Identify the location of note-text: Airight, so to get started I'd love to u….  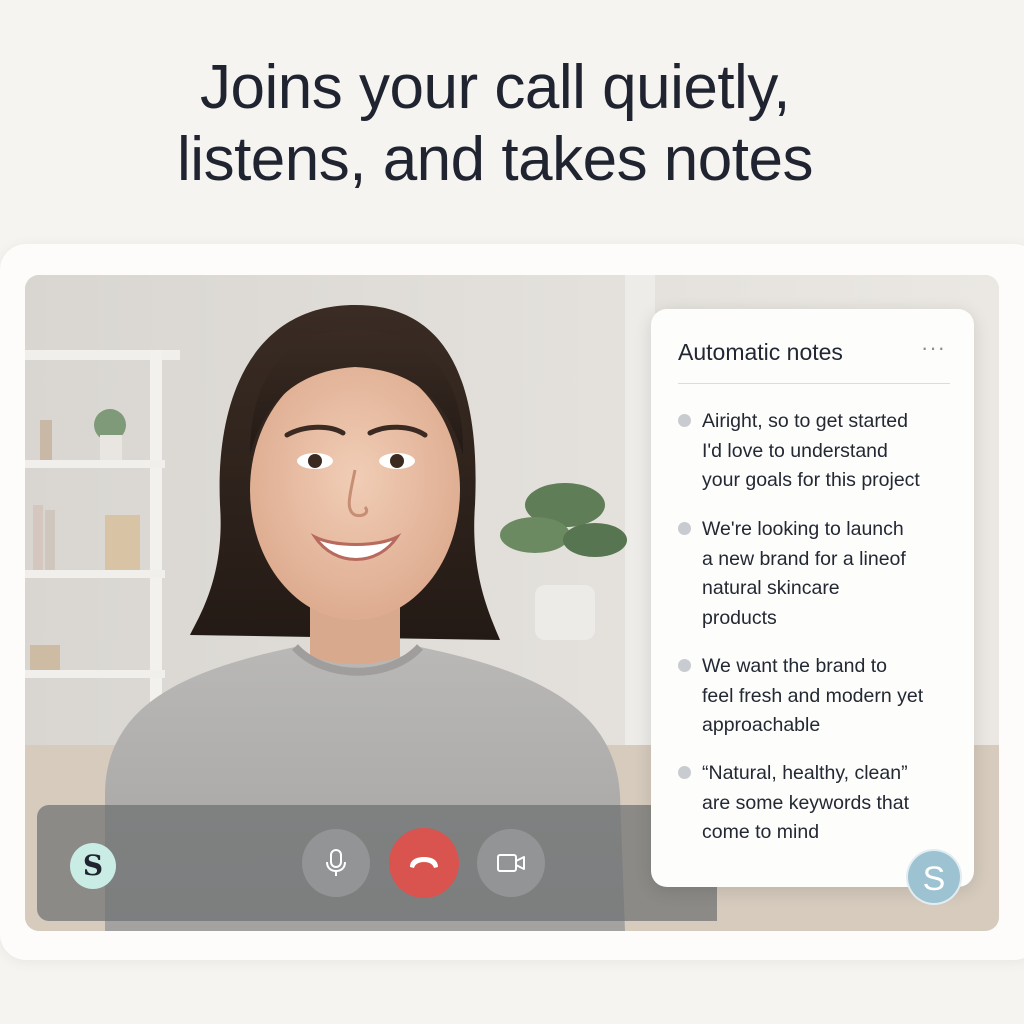
(811, 450).